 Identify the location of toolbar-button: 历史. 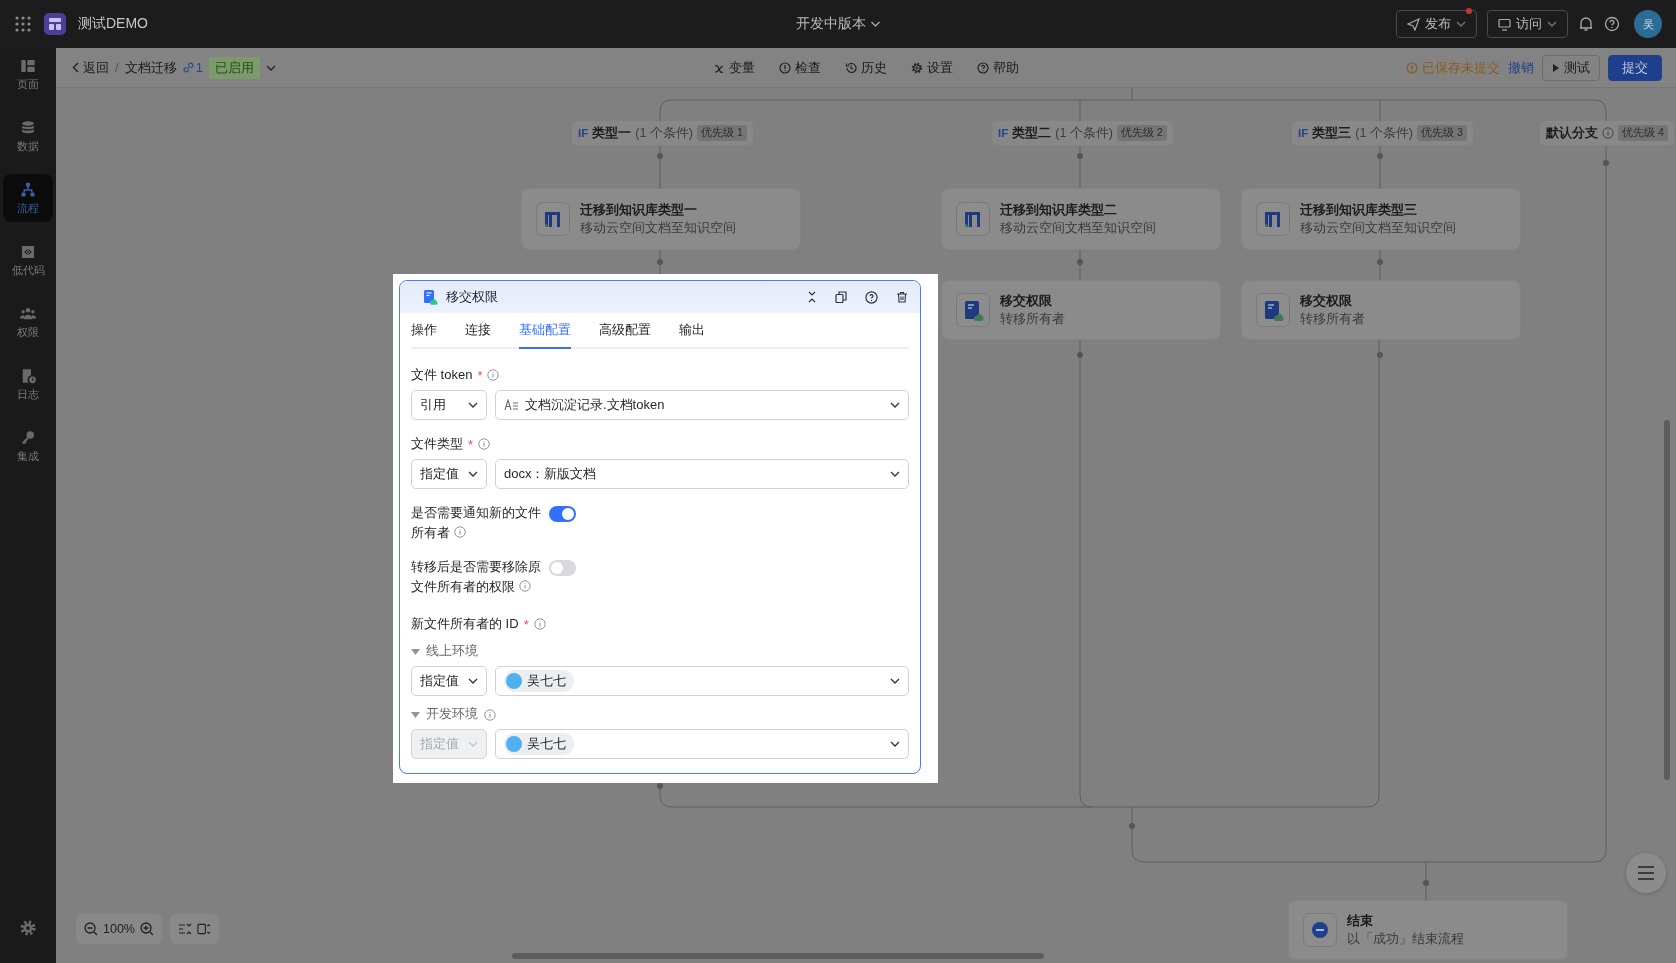
(866, 67).